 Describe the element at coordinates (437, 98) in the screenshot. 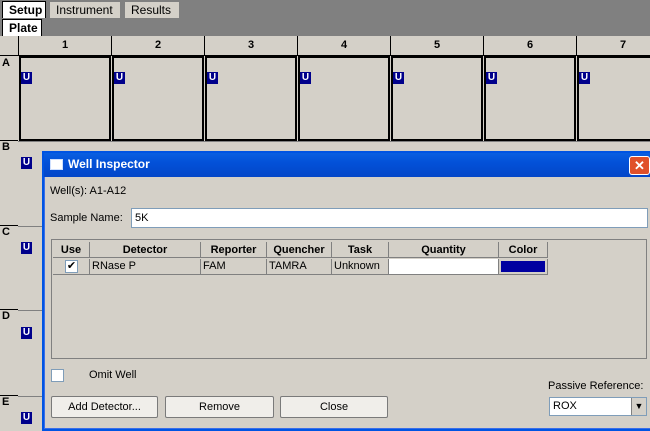

I see `well-a5` at that location.